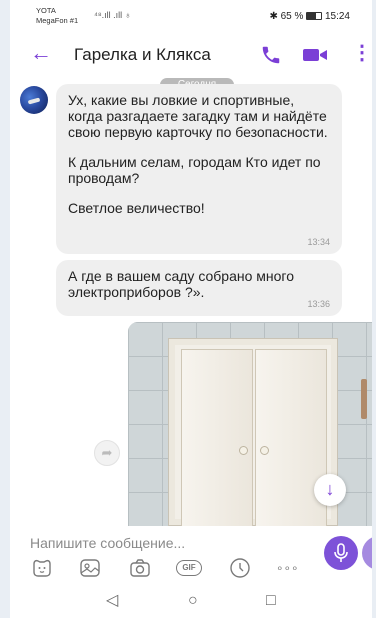 The image size is (376, 618). What do you see at coordinates (364, 399) in the screenshot?
I see `thermometer` at bounding box center [364, 399].